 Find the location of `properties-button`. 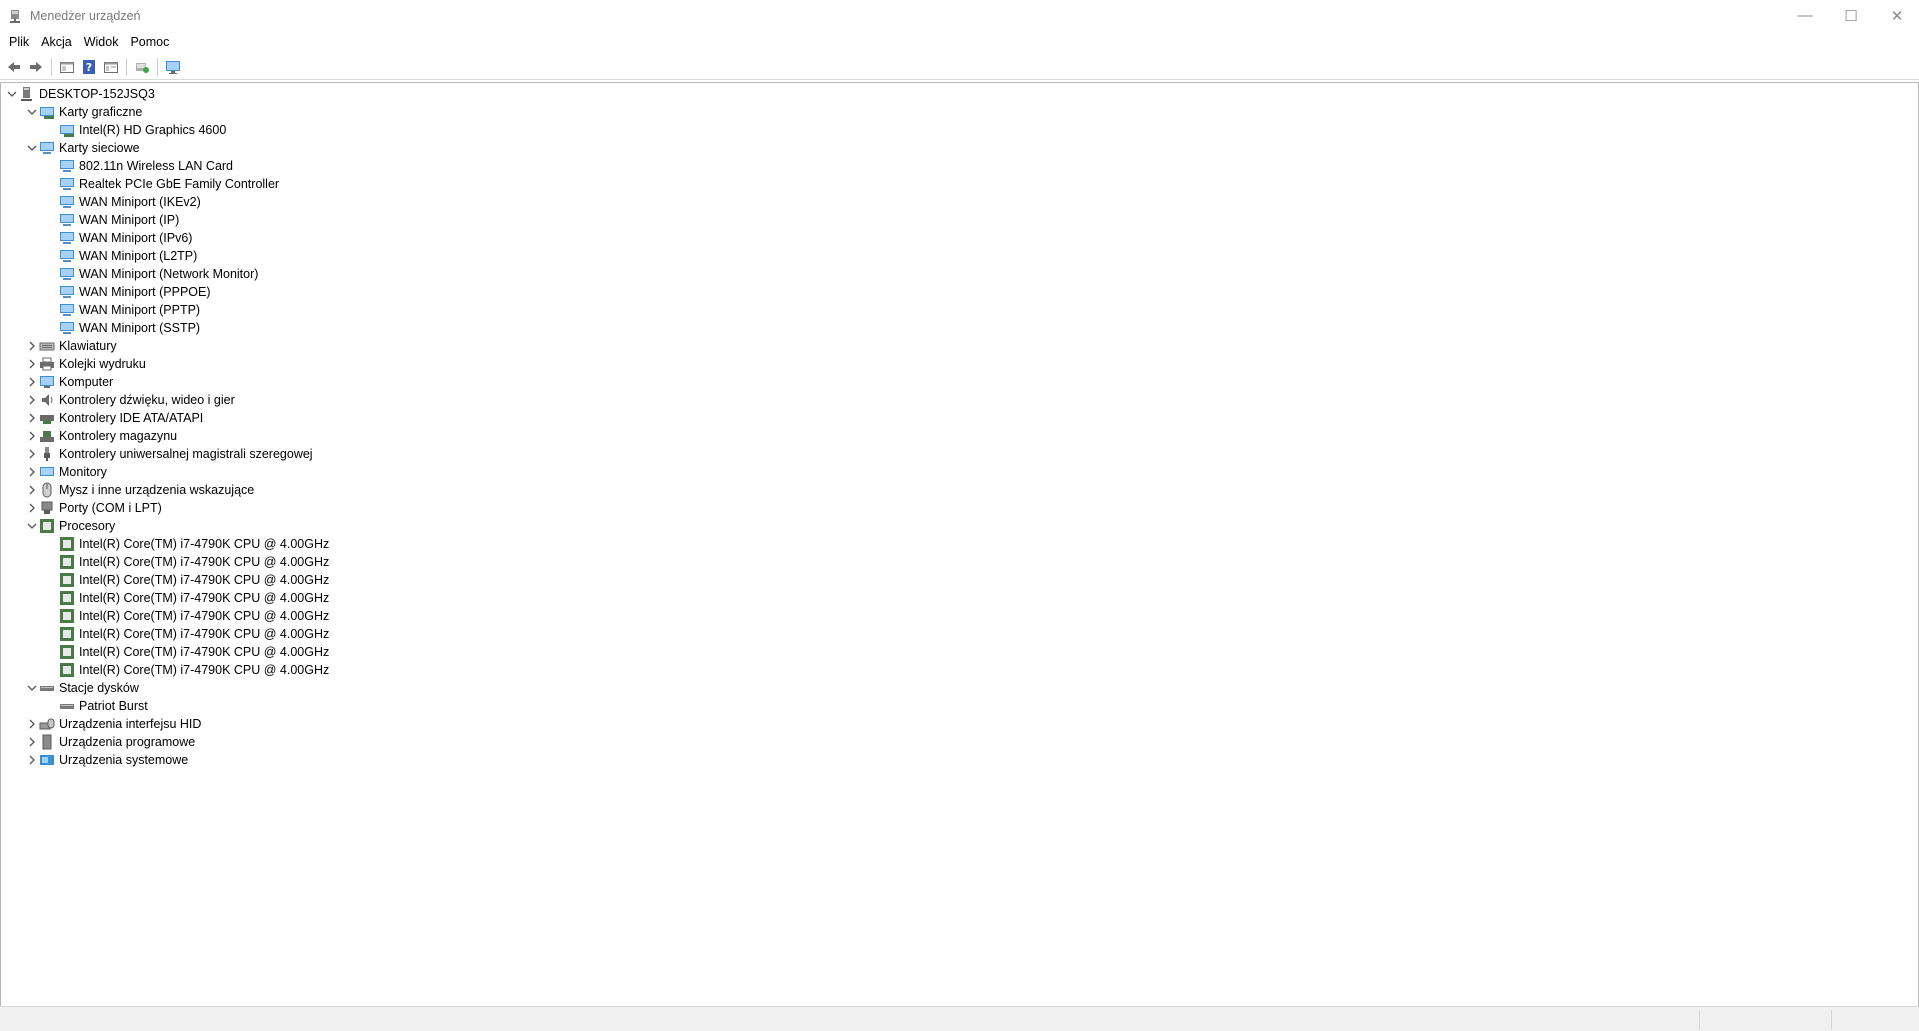

properties-button is located at coordinates (67, 67).